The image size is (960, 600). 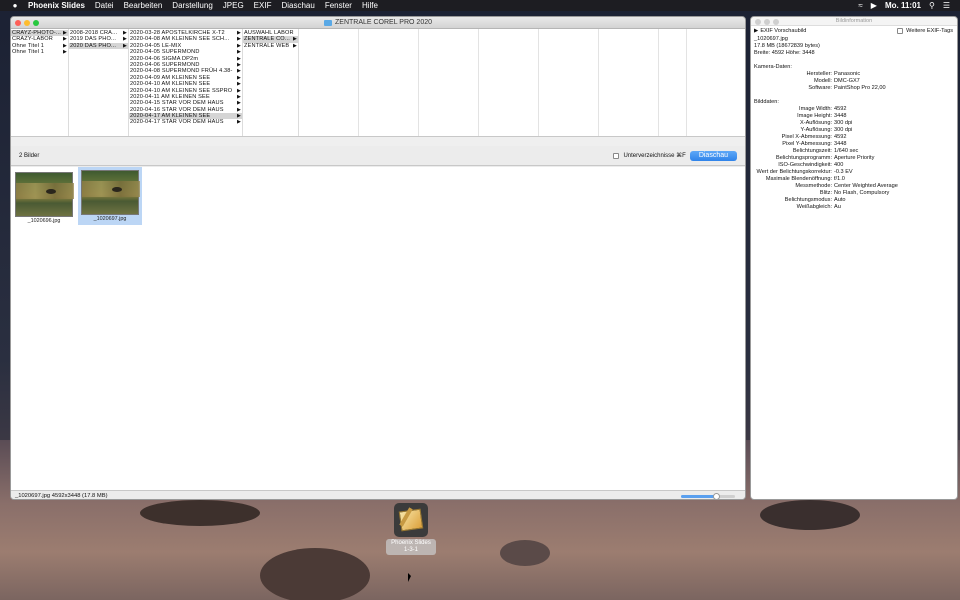 What do you see at coordinates (836, 81) in the screenshot?
I see `info-row: Modell: DMC-GX7` at bounding box center [836, 81].